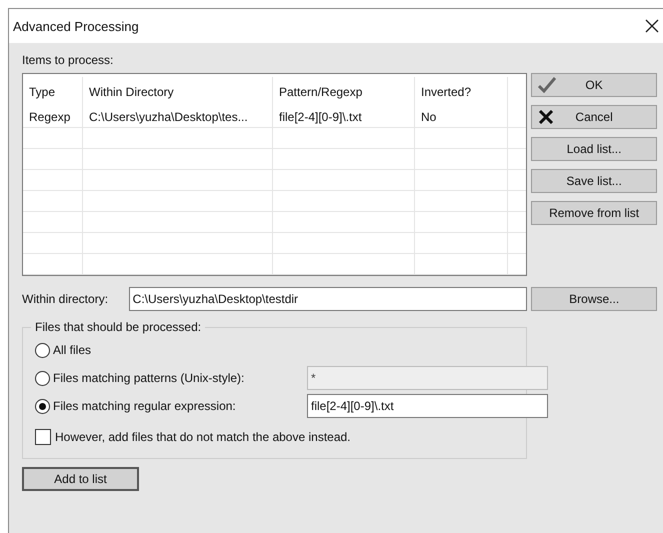 This screenshot has height=533, width=663. Describe the element at coordinates (76, 26) in the screenshot. I see `window-title: Advanced Processing` at that location.